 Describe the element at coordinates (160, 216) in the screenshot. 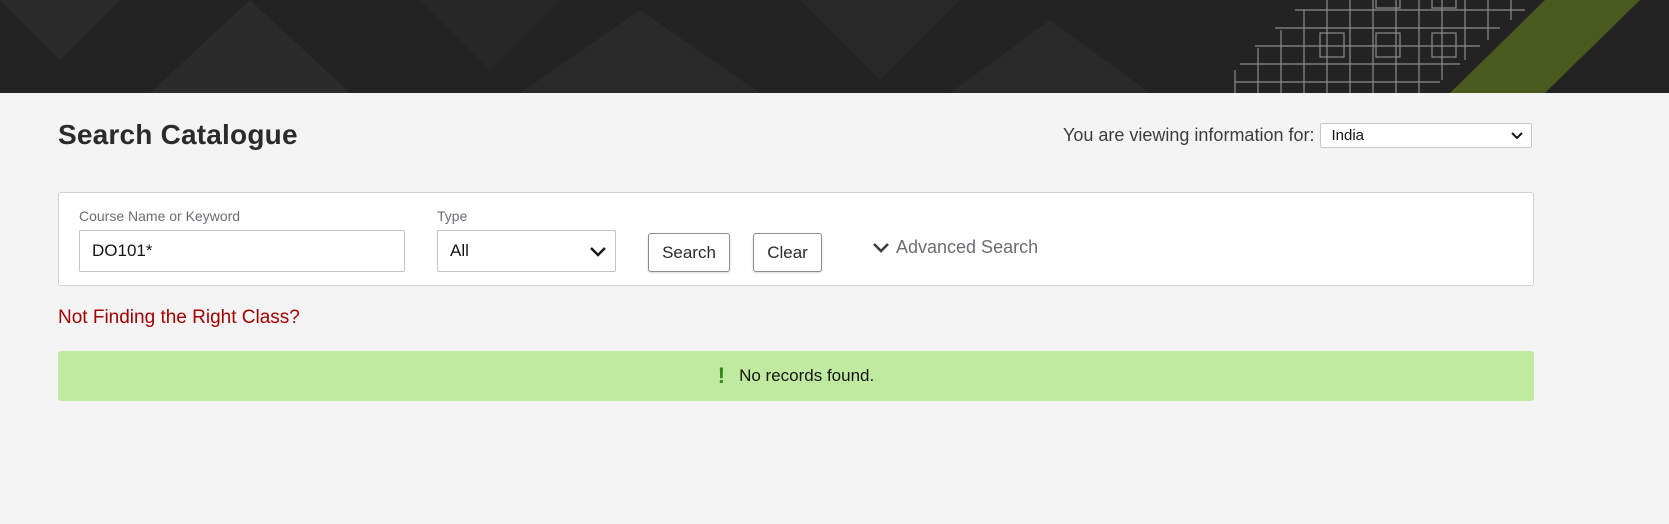

I see `keyword-label: Course Name or Keyword` at that location.